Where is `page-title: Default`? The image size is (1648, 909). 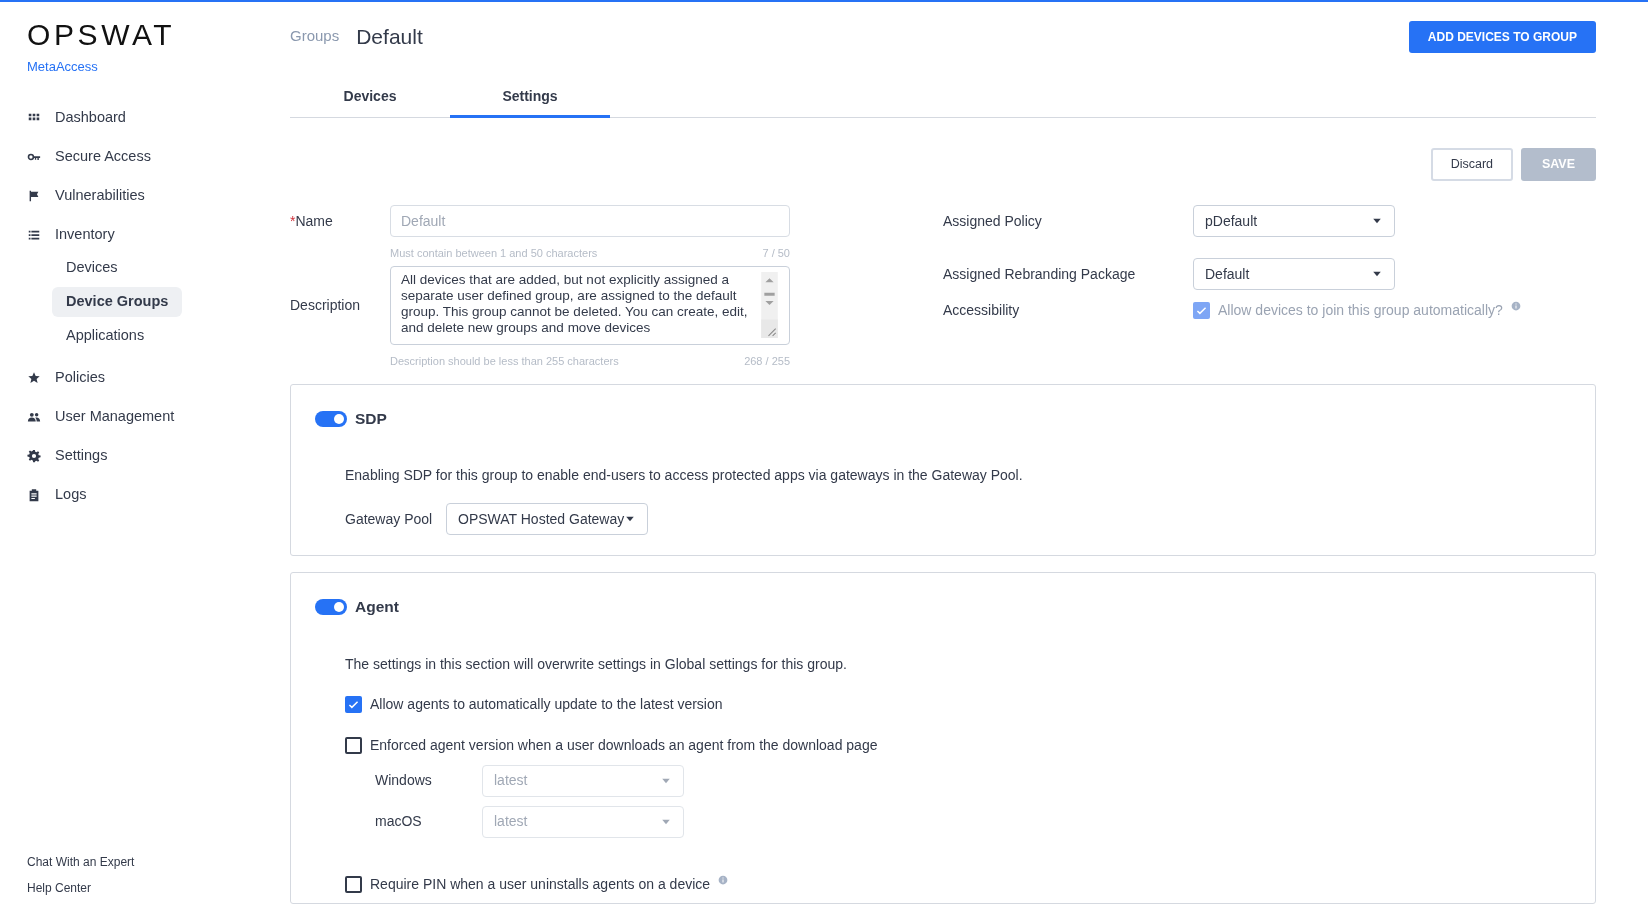 page-title: Default is located at coordinates (389, 36).